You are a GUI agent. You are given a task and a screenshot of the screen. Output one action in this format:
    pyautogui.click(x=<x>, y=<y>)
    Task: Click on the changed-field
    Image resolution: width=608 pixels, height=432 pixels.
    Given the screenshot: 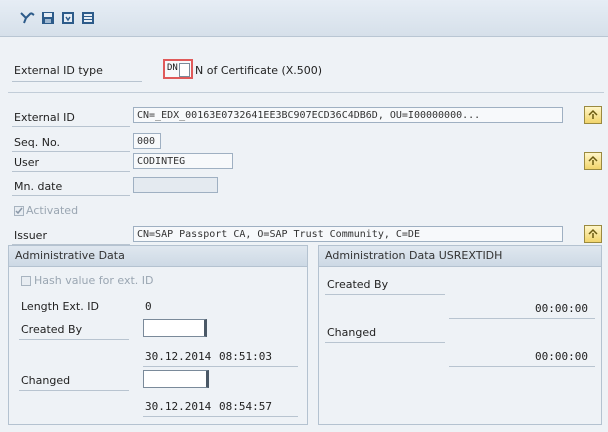 What is the action you would take?
    pyautogui.click(x=176, y=379)
    